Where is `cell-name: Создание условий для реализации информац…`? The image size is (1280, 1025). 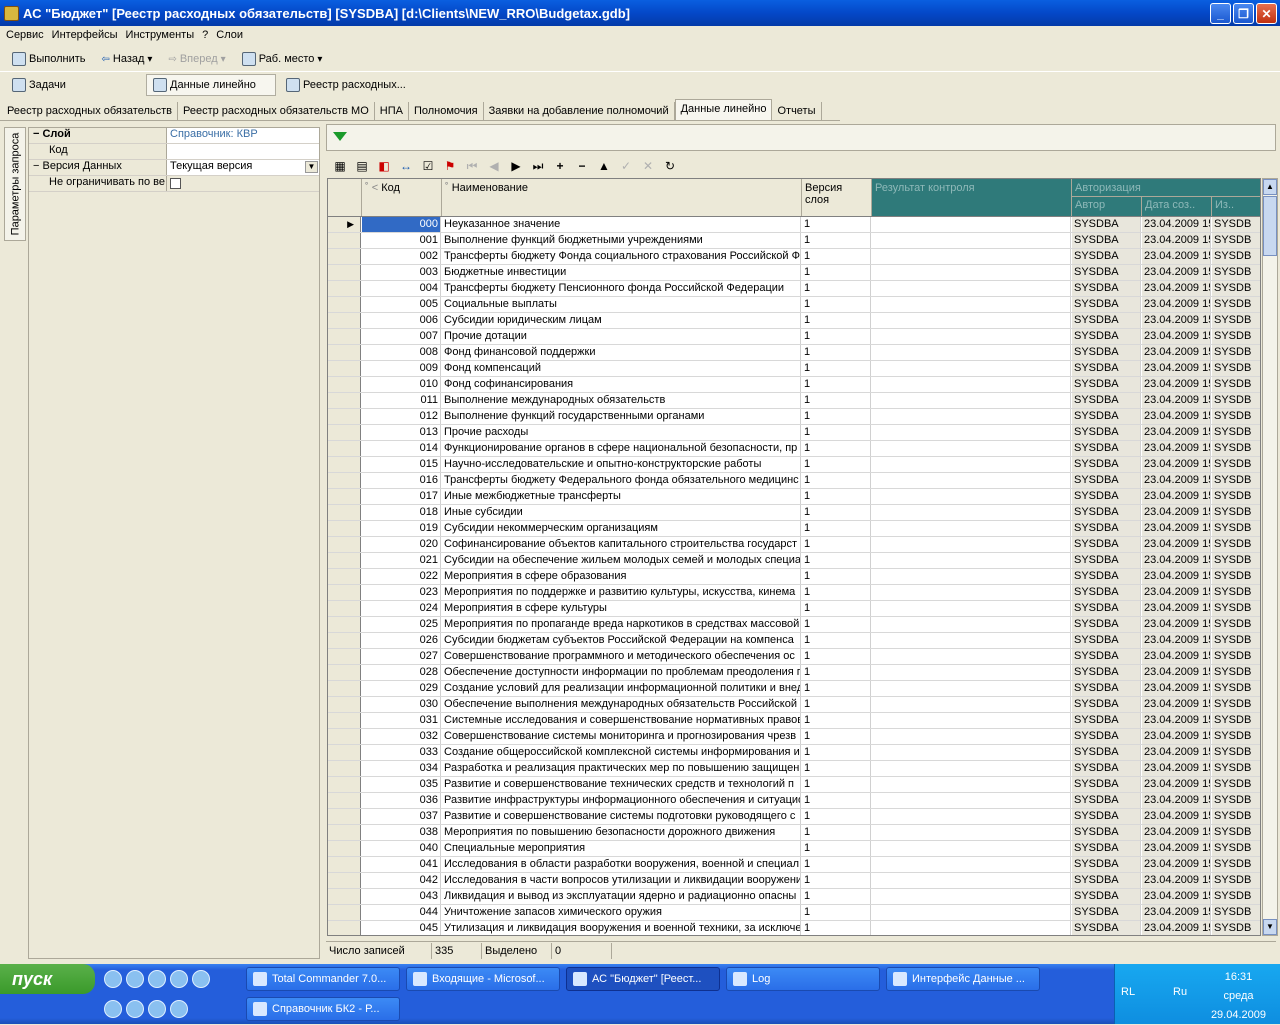
cell-name: Создание условий для реализации информац… is located at coordinates (621, 688).